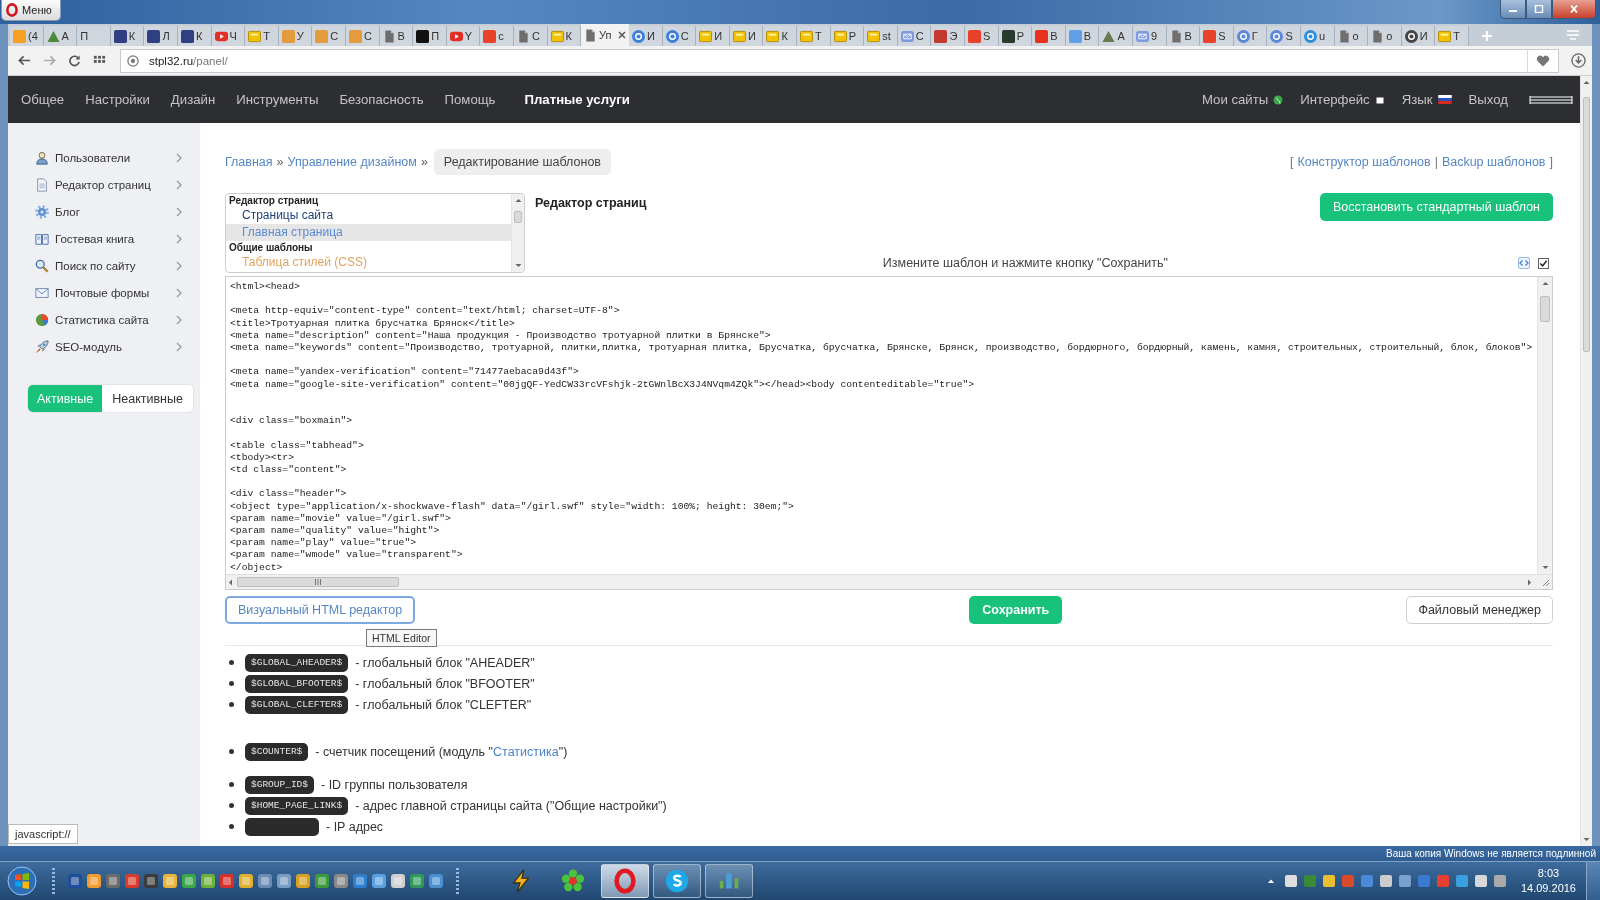 The height and width of the screenshot is (900, 1600). I want to click on breadcrumb-link: Главная, so click(249, 162).